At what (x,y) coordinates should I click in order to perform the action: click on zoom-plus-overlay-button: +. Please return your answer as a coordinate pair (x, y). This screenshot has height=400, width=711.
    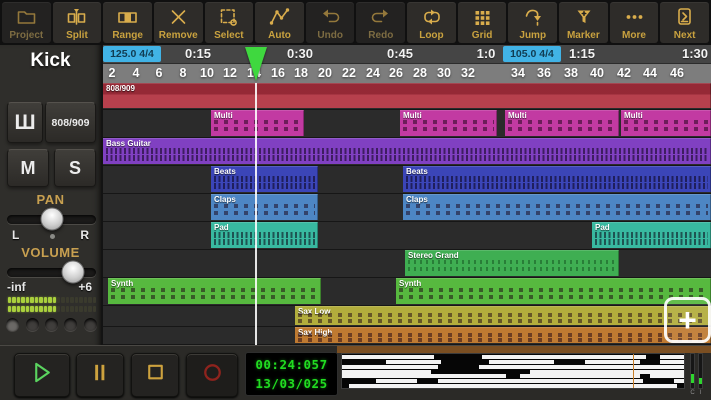
    Looking at the image, I should click on (687, 320).